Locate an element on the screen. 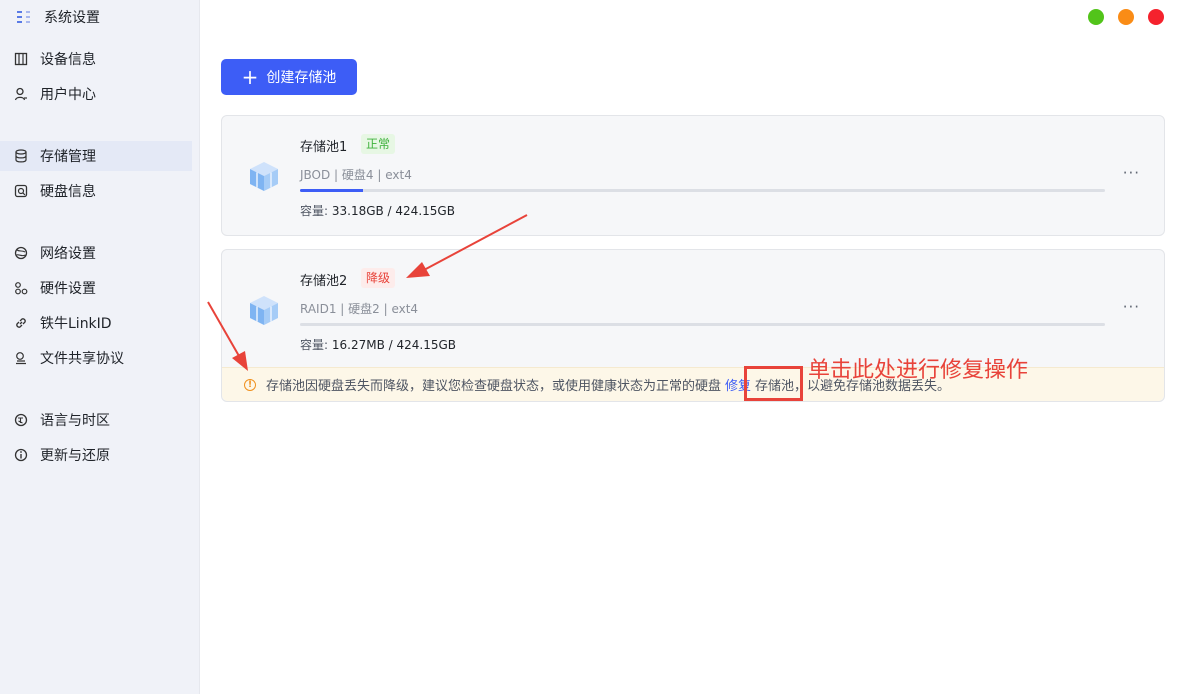  annotation-highlight-box is located at coordinates (773, 383).